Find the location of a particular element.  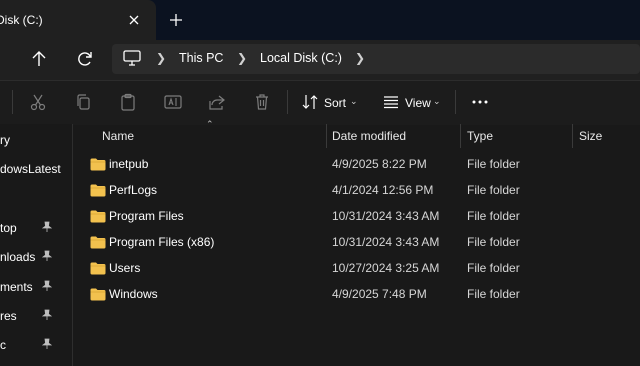

plus-icon is located at coordinates (176, 20).